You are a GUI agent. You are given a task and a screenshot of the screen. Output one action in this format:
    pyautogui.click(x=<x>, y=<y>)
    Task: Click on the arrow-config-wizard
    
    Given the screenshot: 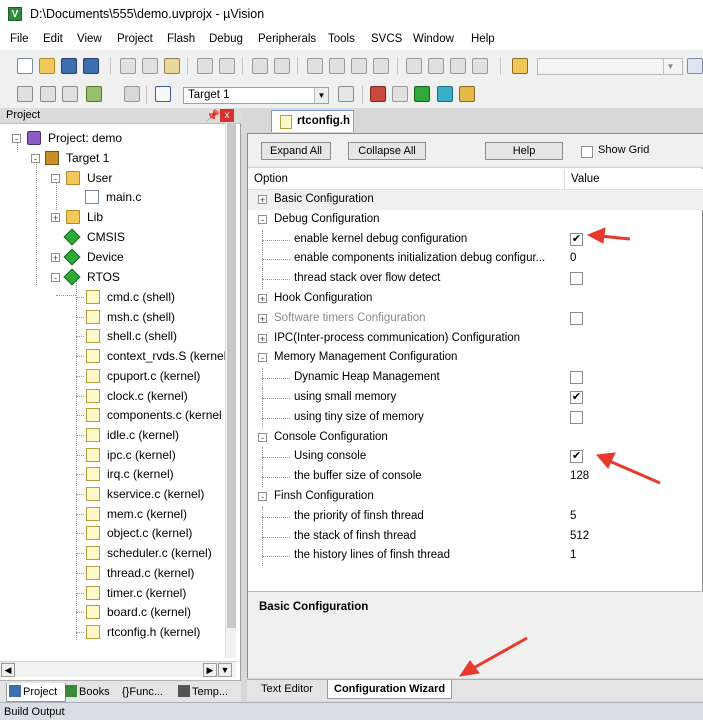 What is the action you would take?
    pyautogui.click(x=493, y=656)
    